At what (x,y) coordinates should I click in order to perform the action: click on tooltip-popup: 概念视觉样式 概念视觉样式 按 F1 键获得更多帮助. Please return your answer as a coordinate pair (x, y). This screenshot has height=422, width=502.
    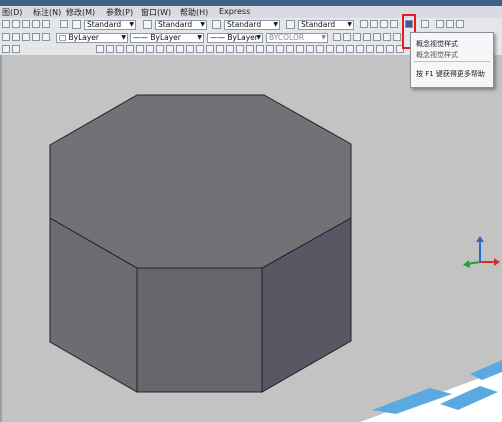
    Looking at the image, I should click on (452, 60).